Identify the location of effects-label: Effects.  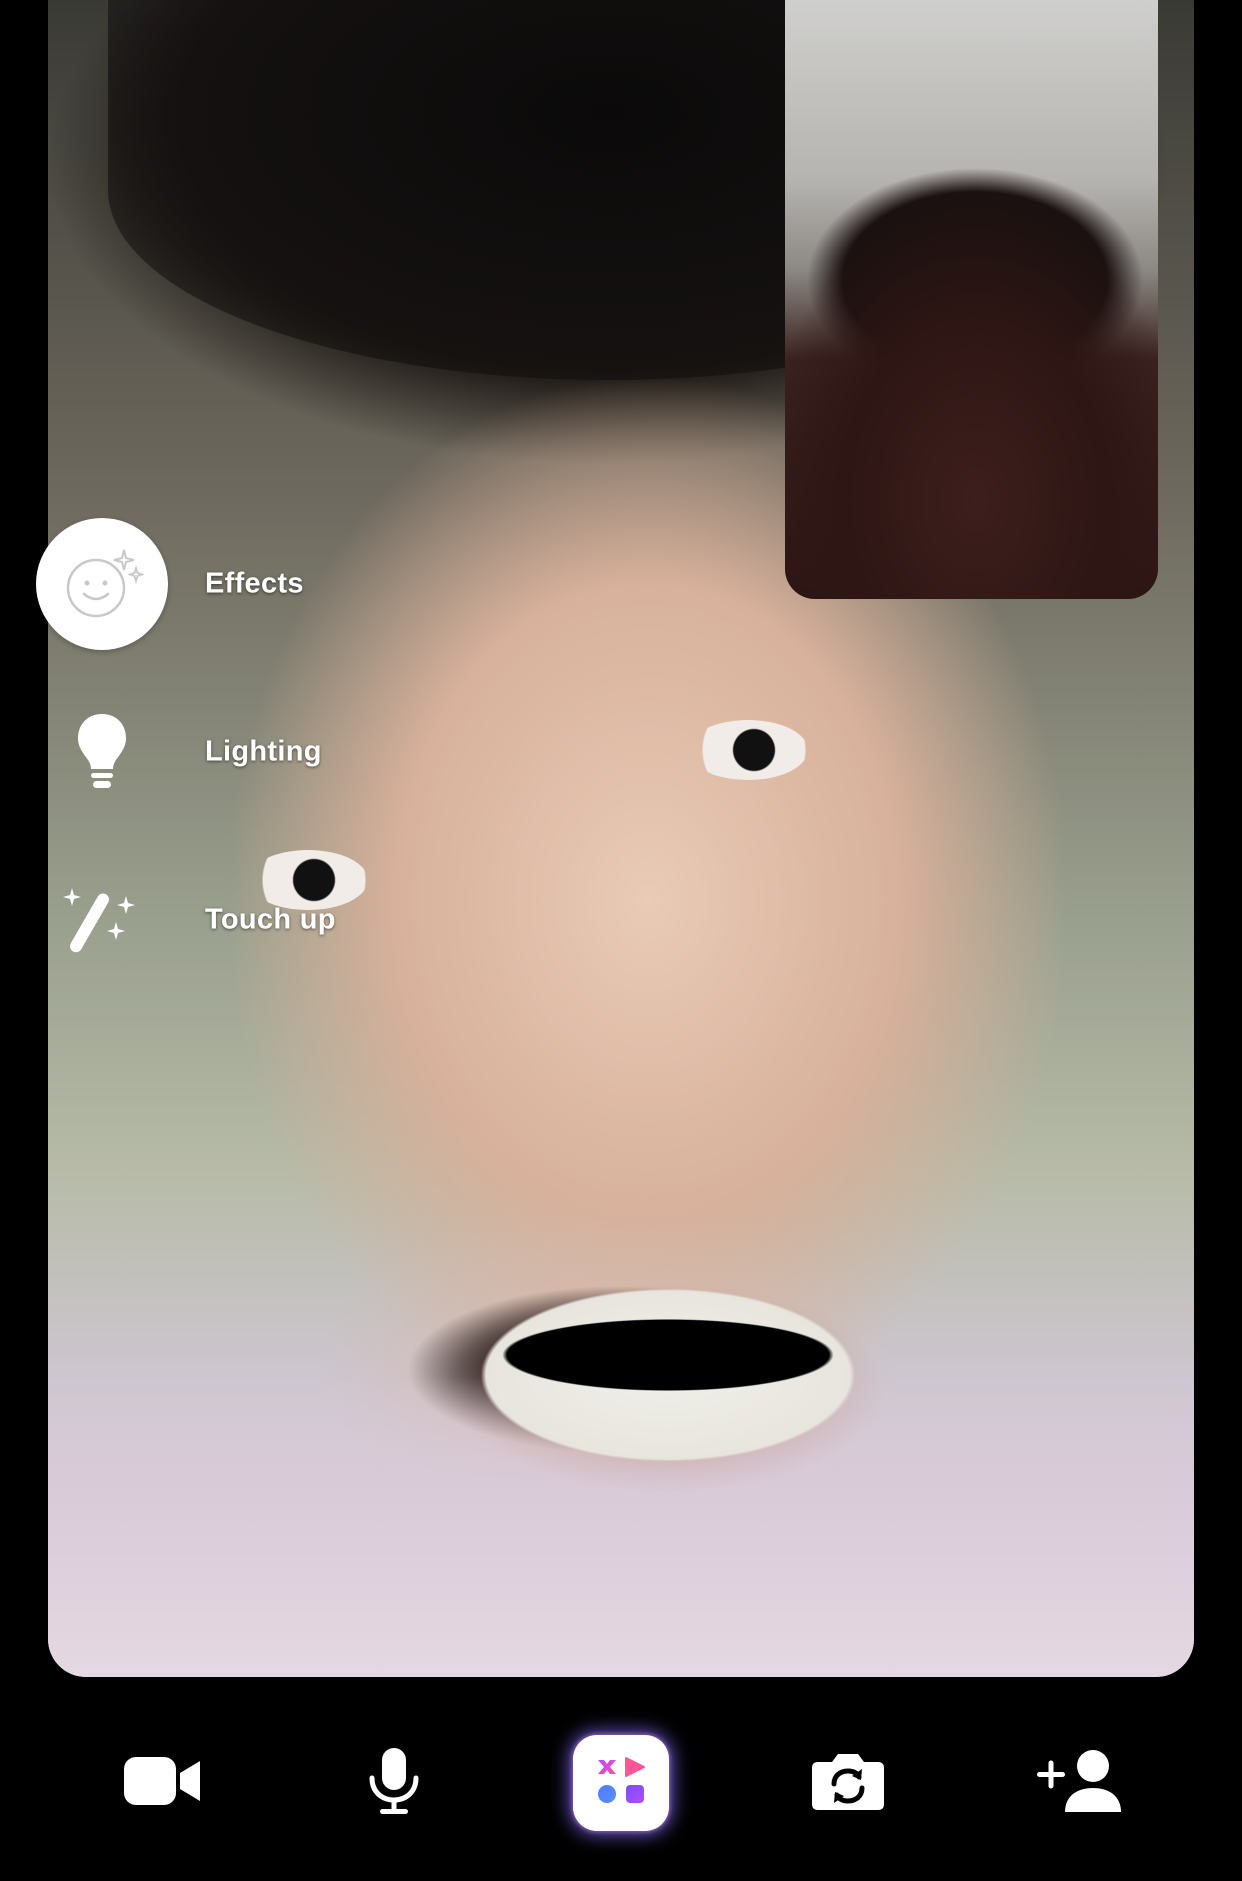
(254, 583).